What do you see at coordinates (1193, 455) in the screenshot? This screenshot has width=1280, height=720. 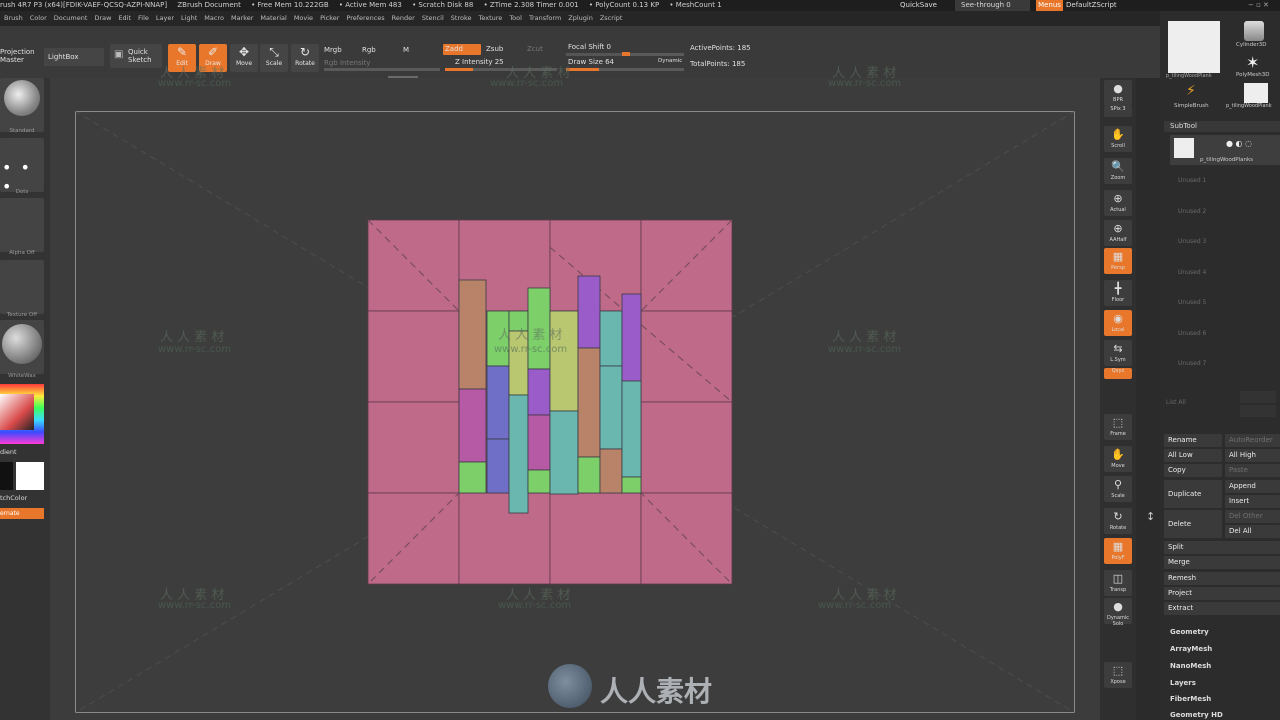 I see `all-low-button: All Low` at bounding box center [1193, 455].